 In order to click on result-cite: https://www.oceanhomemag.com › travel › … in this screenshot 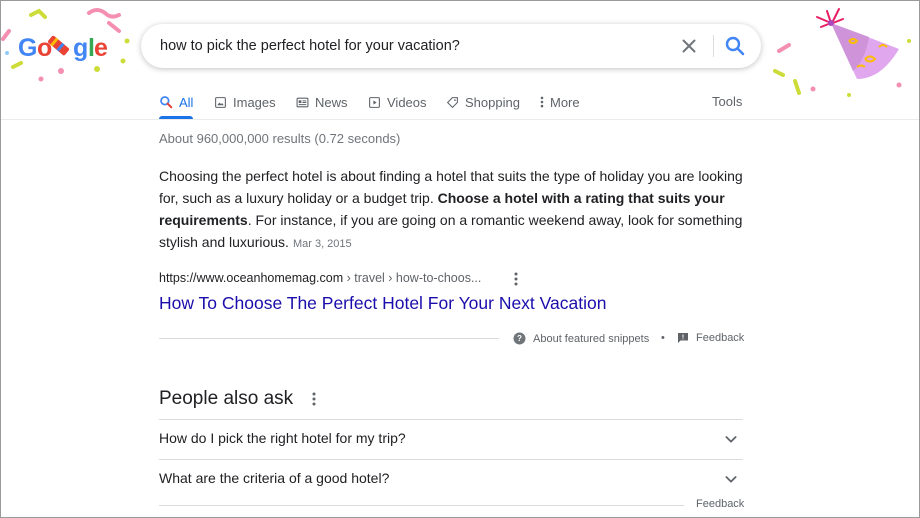, I will do `click(320, 278)`.